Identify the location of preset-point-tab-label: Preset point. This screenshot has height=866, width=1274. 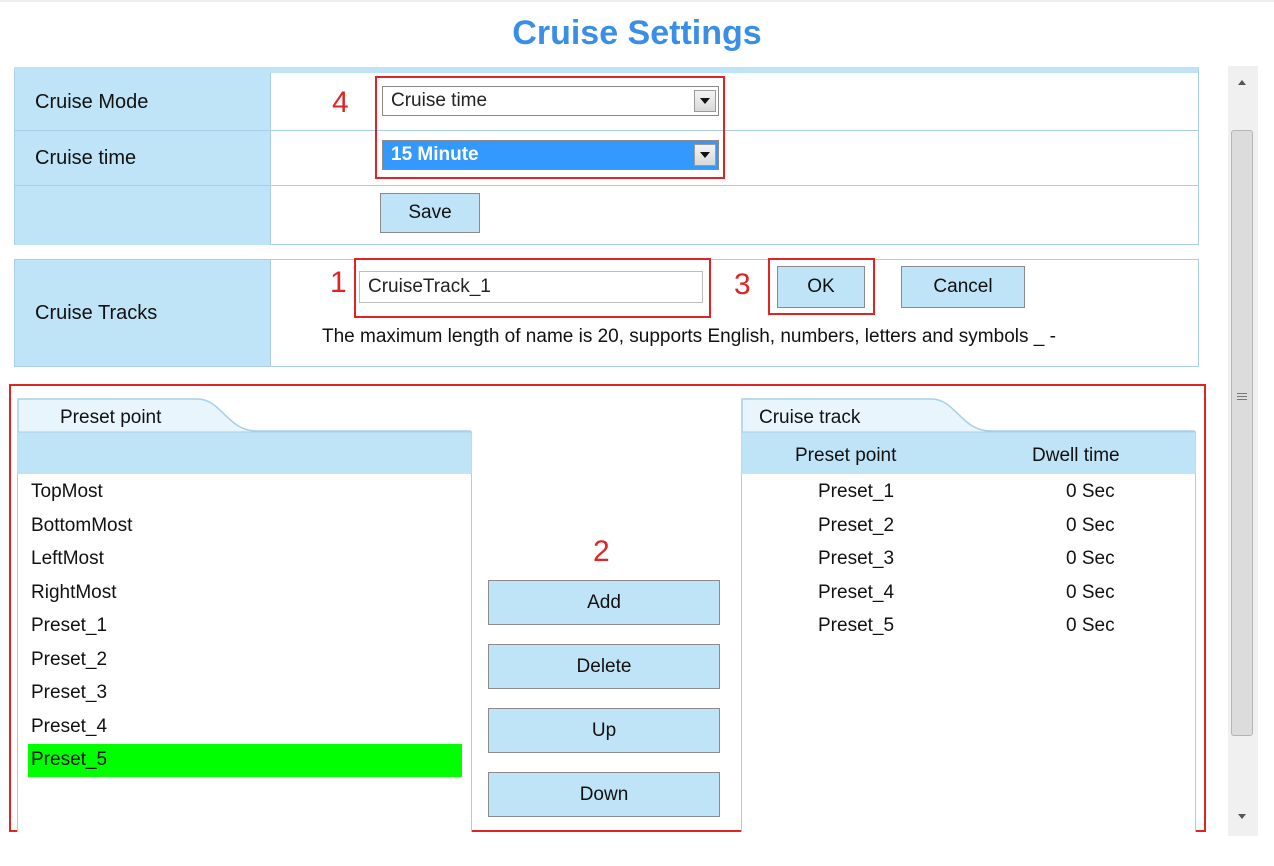
(111, 417).